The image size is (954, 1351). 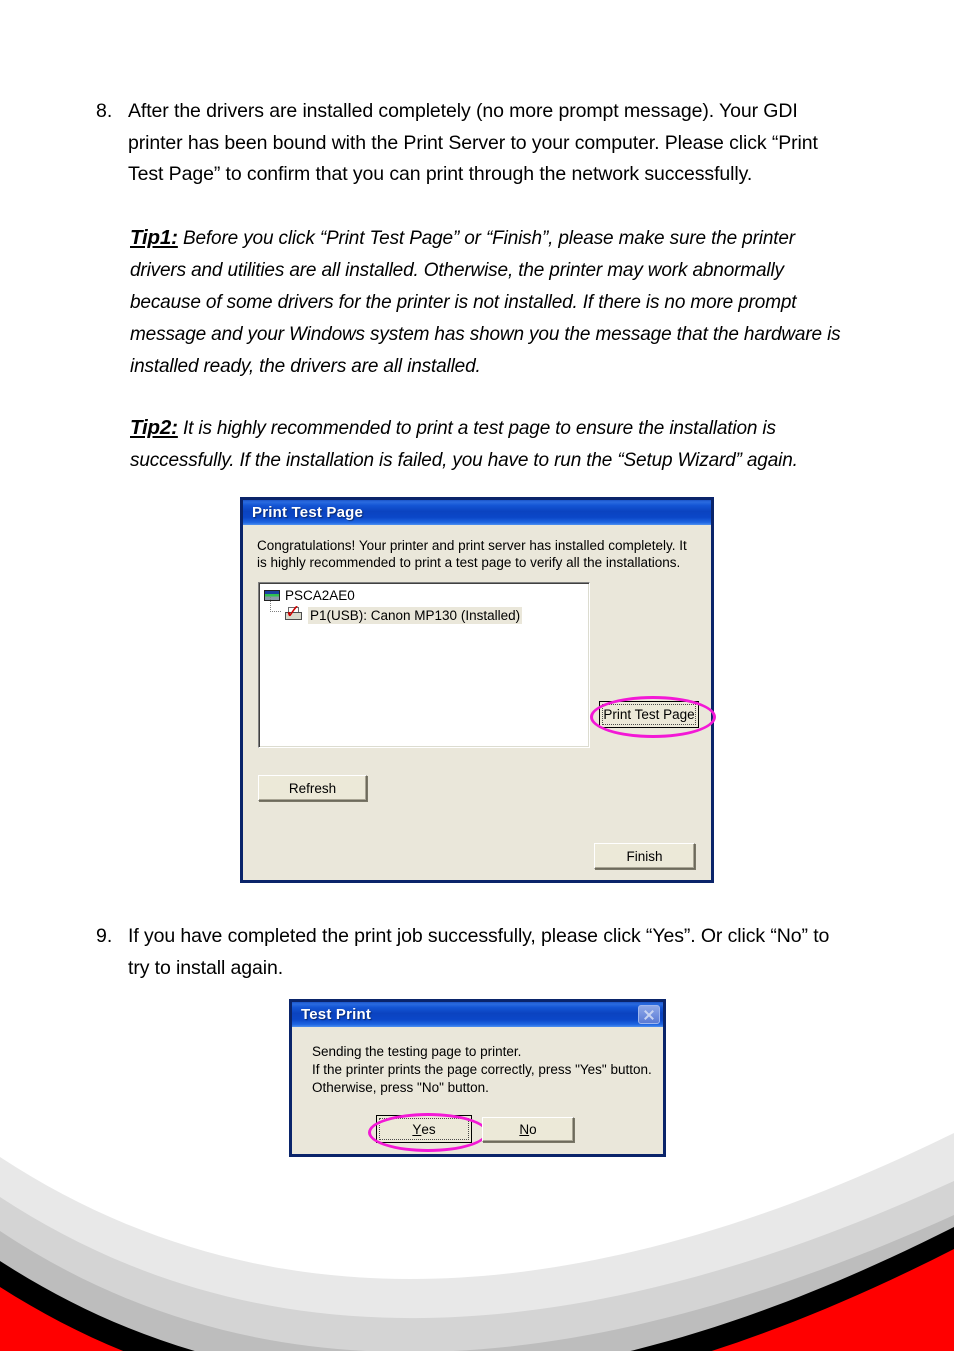 What do you see at coordinates (293, 612) in the screenshot?
I see `printer-installed-icon: ✓` at bounding box center [293, 612].